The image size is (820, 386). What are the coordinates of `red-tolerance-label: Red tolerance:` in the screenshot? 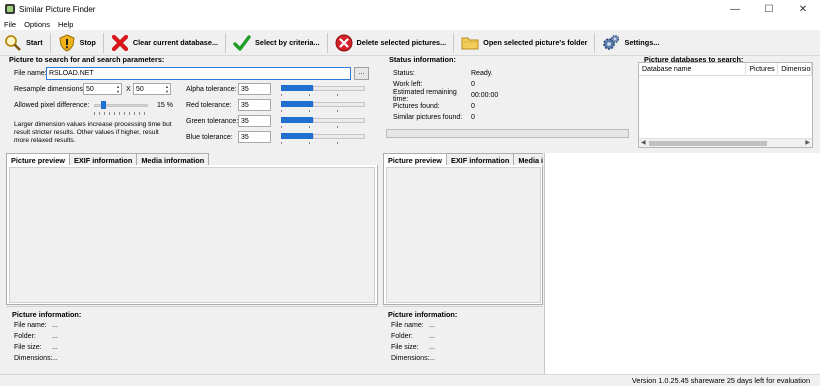 It's located at (209, 105).